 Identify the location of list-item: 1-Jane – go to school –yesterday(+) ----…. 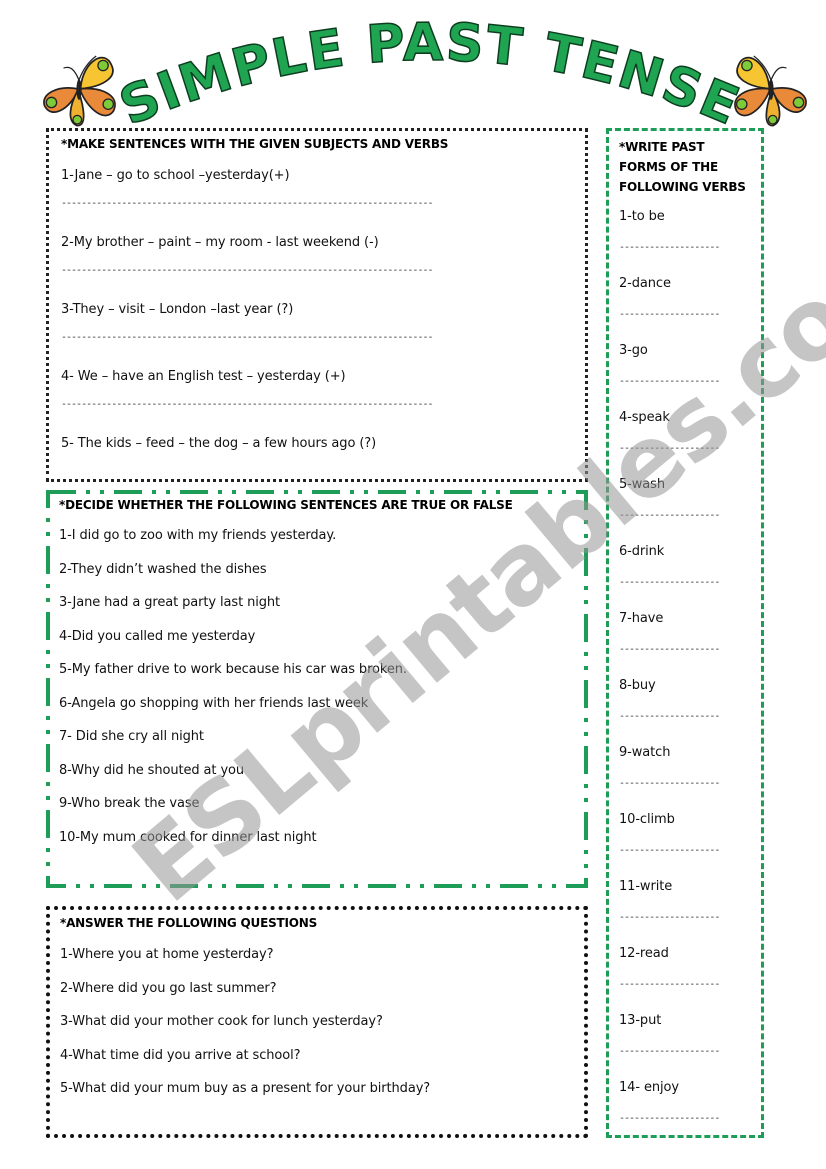
(318, 201).